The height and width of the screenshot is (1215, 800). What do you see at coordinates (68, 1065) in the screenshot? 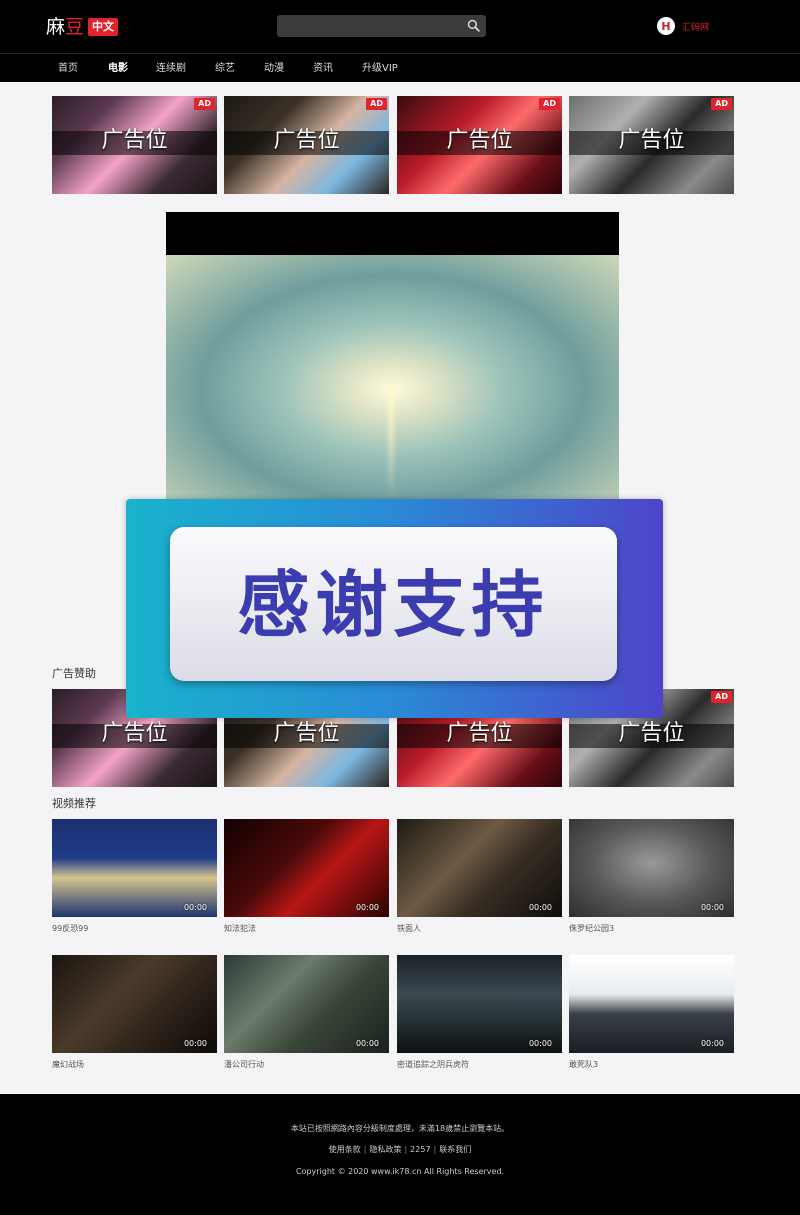
I see `movie-title: 魔幻战场` at bounding box center [68, 1065].